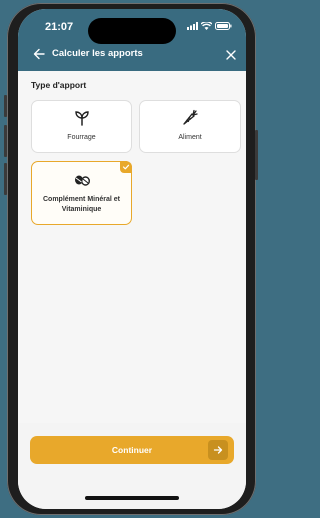 Image resolution: width=320 pixels, height=518 pixels. I want to click on carrot-icon, so click(190, 118).